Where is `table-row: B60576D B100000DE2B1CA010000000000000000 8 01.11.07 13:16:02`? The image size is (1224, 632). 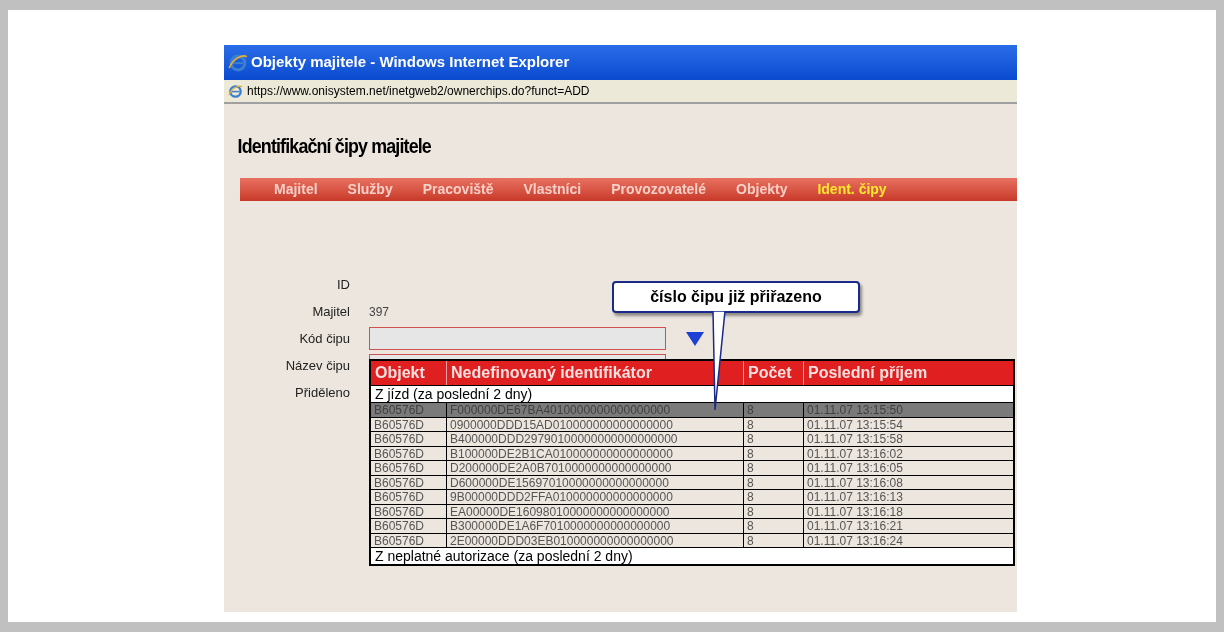
table-row: B60576D B100000DE2B1CA010000000000000000 8 01.11.07 13:16:02 is located at coordinates (692, 452).